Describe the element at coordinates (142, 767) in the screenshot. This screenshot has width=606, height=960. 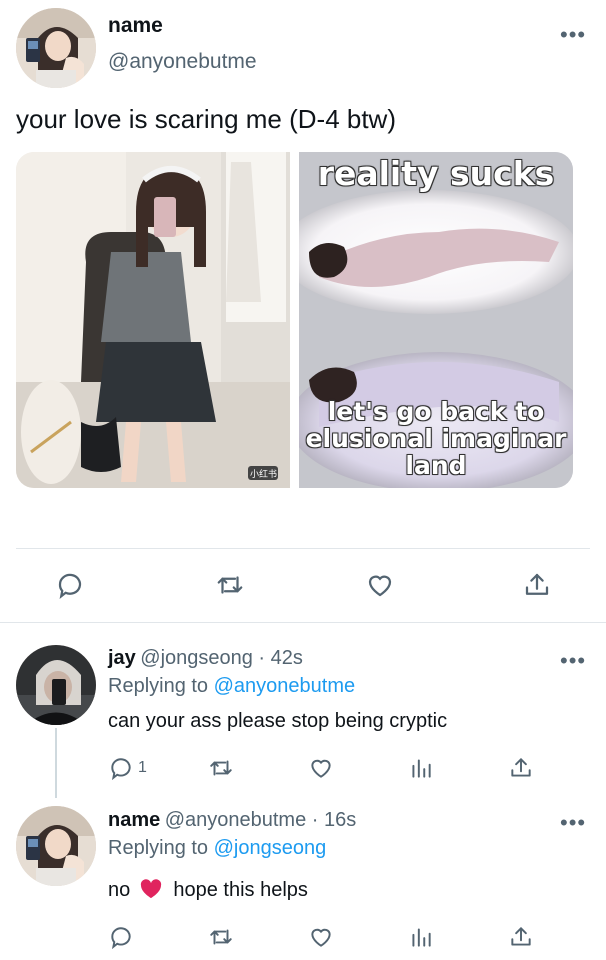
I see `reply-count: 1` at that location.